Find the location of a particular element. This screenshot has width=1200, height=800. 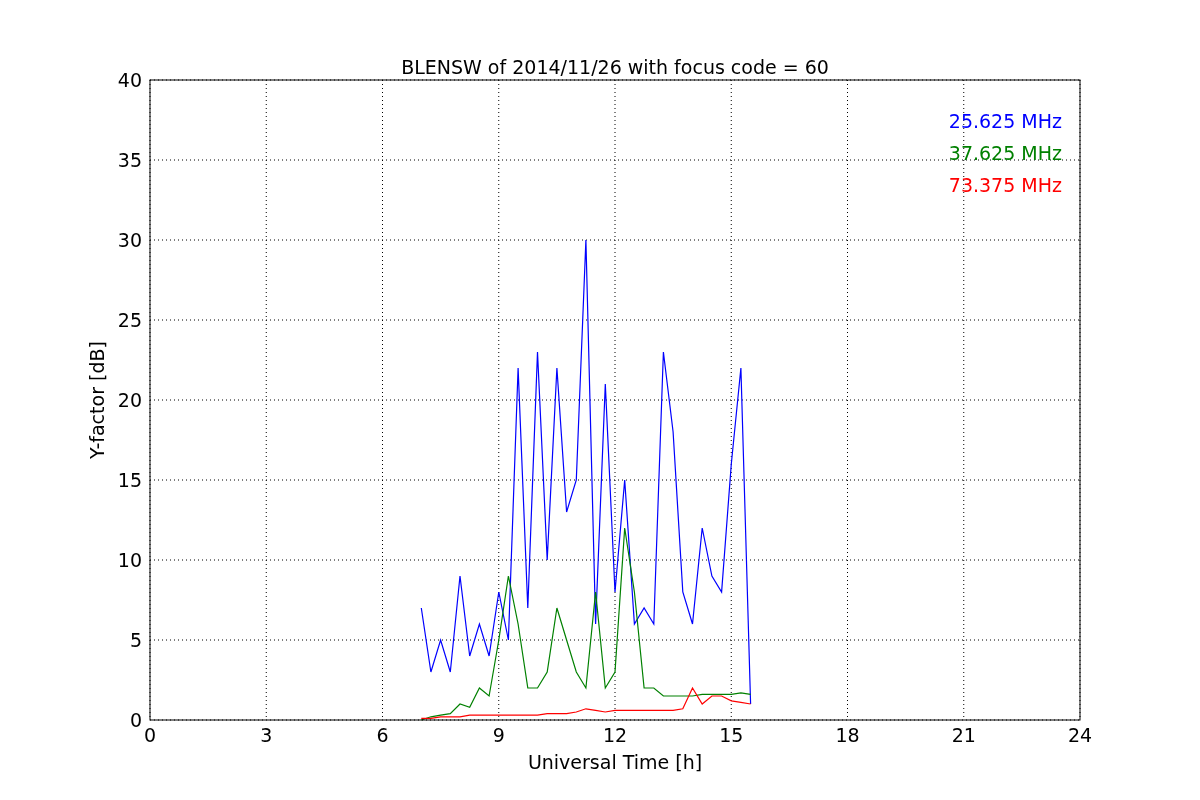

y-tick-label: 25 is located at coordinates (129, 320).